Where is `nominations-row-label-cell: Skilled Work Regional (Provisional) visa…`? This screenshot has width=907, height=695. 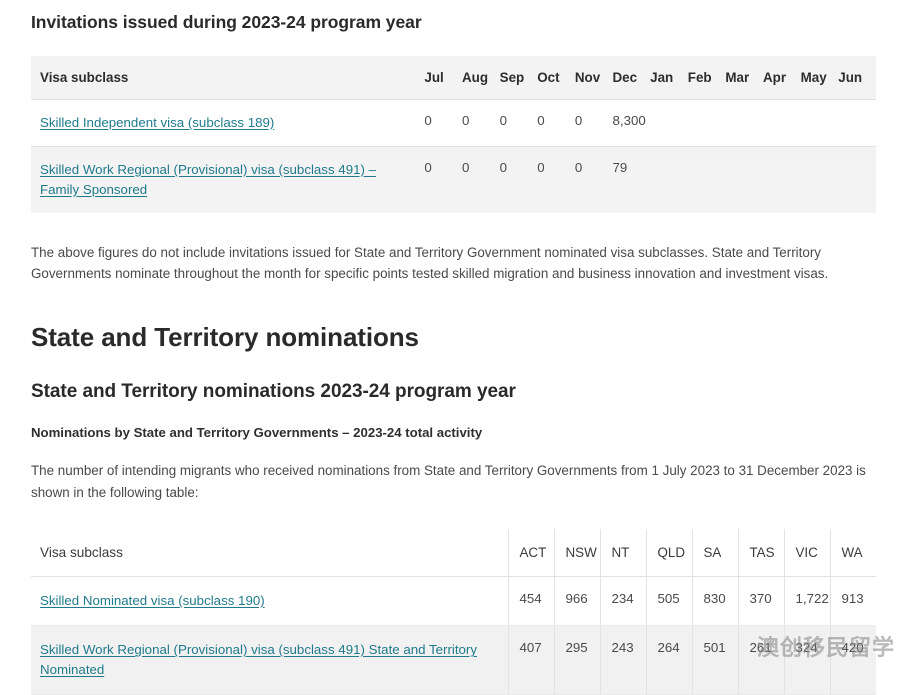
nominations-row-label-cell: Skilled Work Regional (Provisional) visa… is located at coordinates (269, 660).